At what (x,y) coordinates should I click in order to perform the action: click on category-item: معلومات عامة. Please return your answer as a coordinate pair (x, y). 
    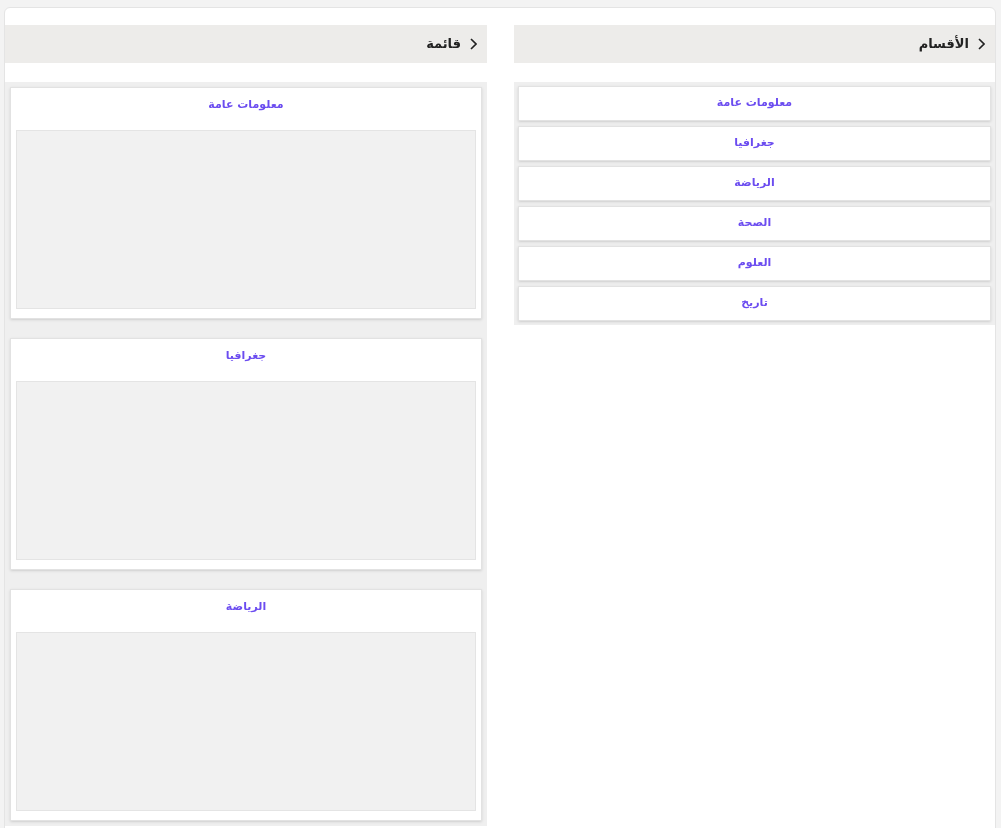
    Looking at the image, I should click on (754, 103).